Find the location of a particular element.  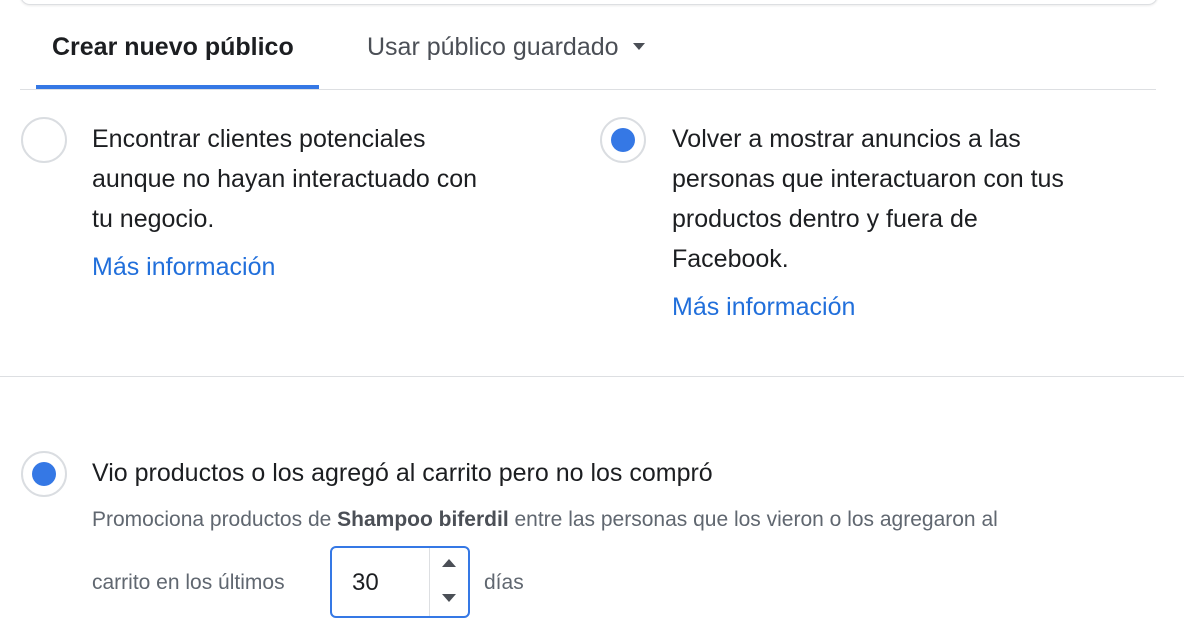

caret-down-icon is located at coordinates (449, 598).